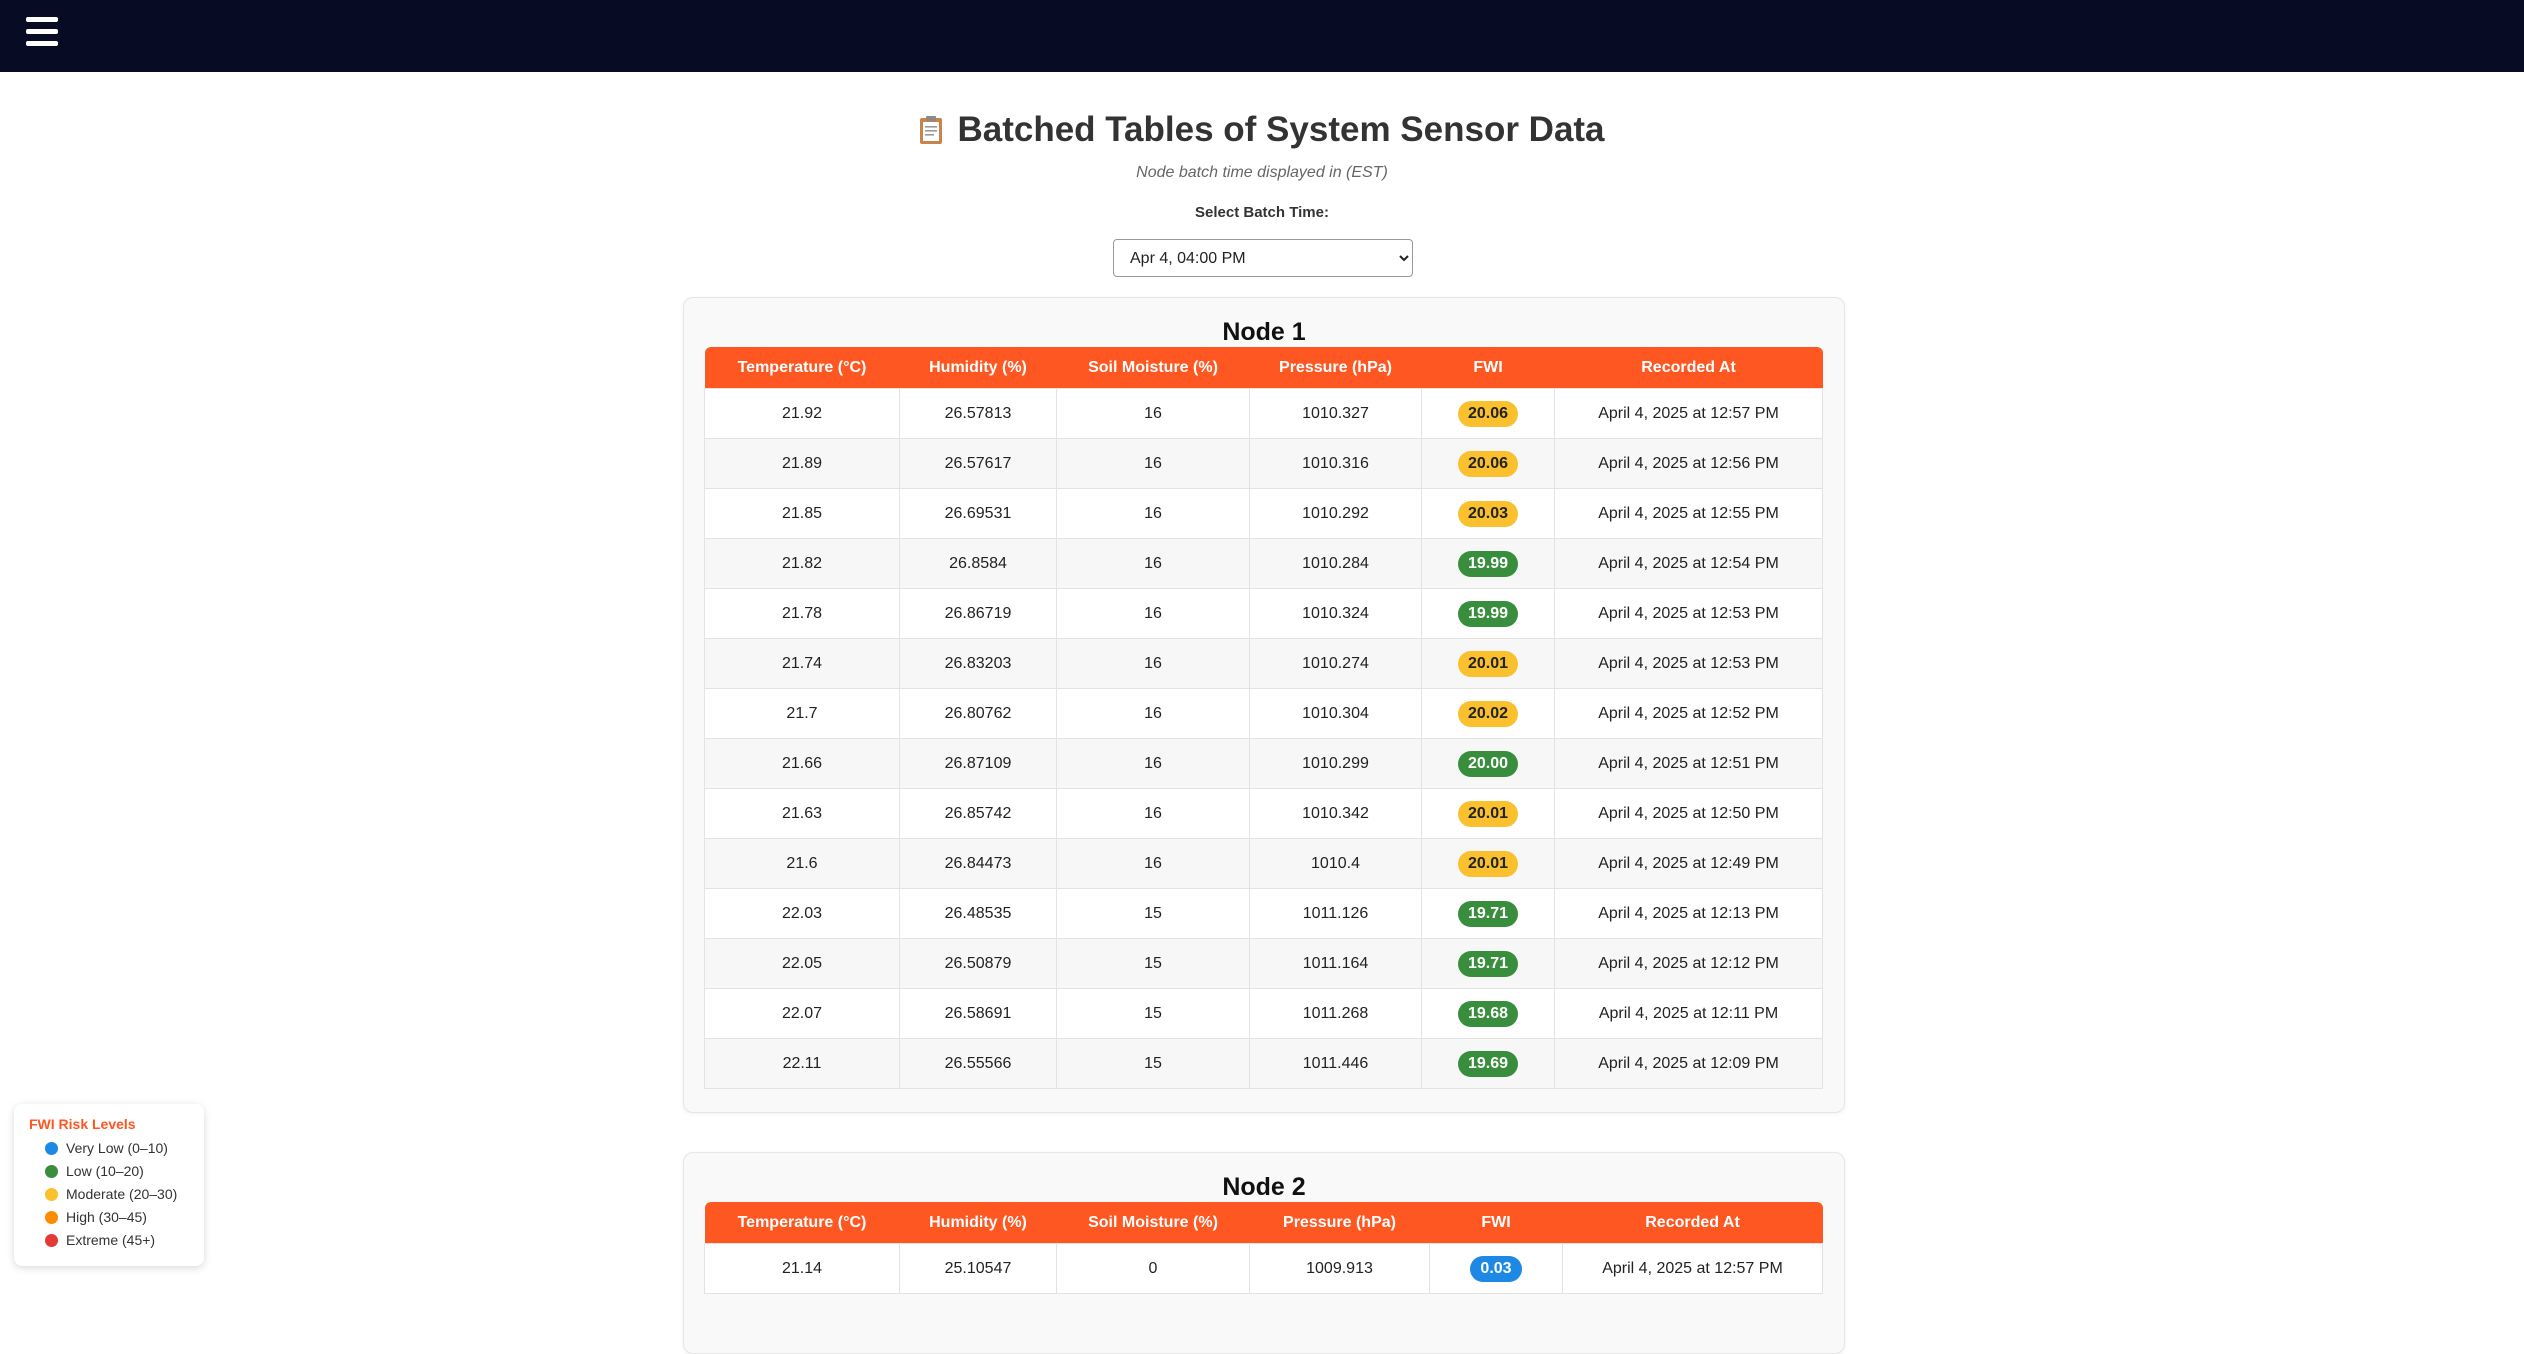 The width and height of the screenshot is (2524, 1354). What do you see at coordinates (978, 563) in the screenshot?
I see `table-cell: 26.8584` at bounding box center [978, 563].